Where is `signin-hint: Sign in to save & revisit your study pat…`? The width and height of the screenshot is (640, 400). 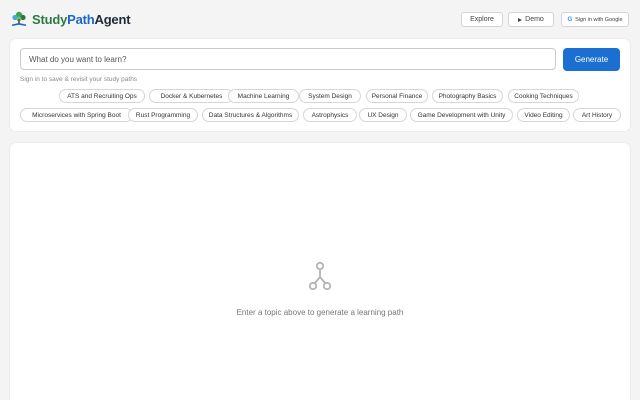 signin-hint: Sign in to save & revisit your study pat… is located at coordinates (79, 79).